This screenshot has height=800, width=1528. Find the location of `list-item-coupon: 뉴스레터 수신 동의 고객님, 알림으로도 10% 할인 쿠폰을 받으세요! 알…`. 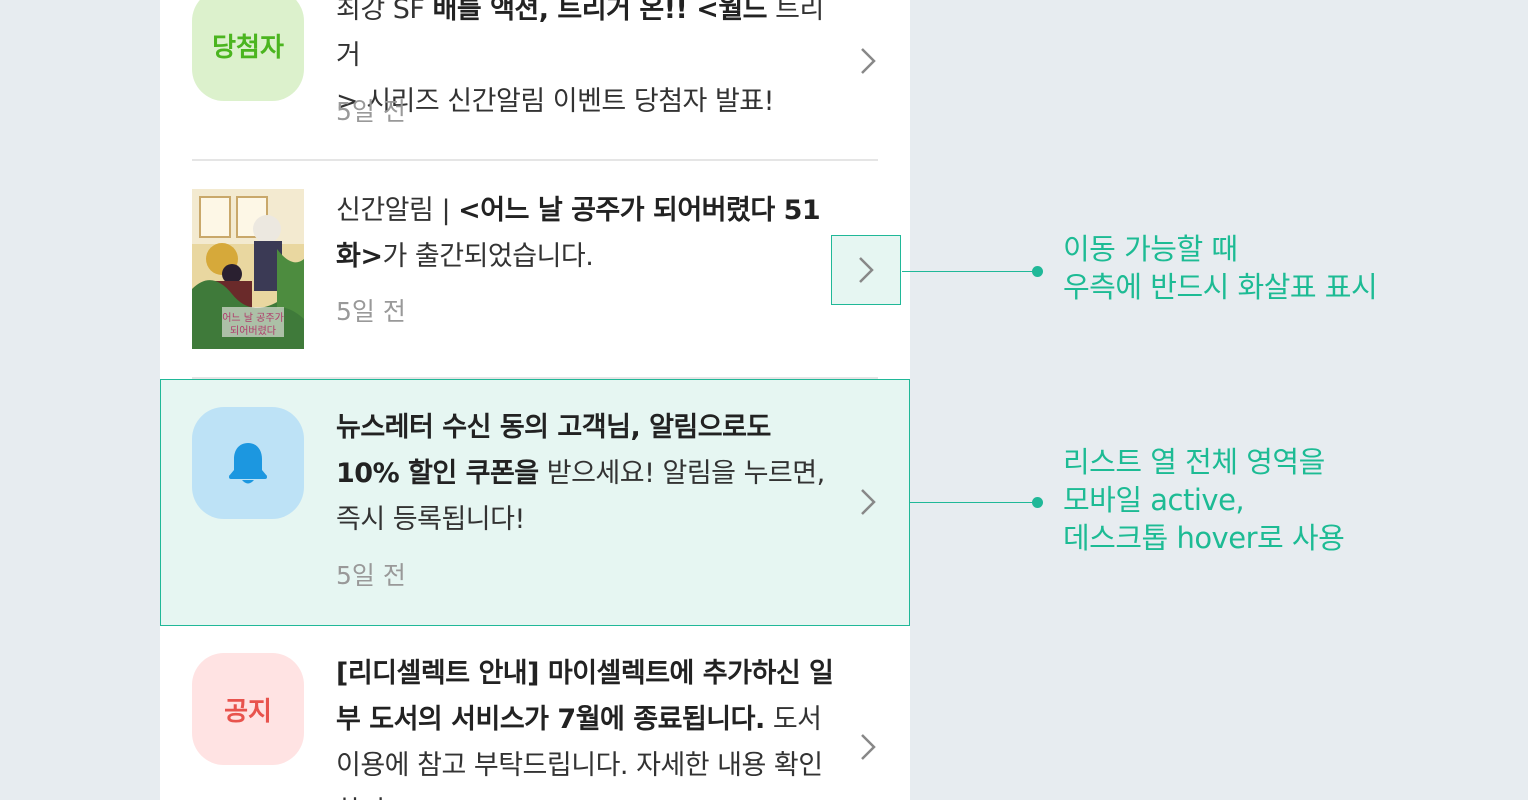

list-item-coupon: 뉴스레터 수신 동의 고객님, 알림으로도 10% 할인 쿠폰을 받으세요! 알… is located at coordinates (535, 502).